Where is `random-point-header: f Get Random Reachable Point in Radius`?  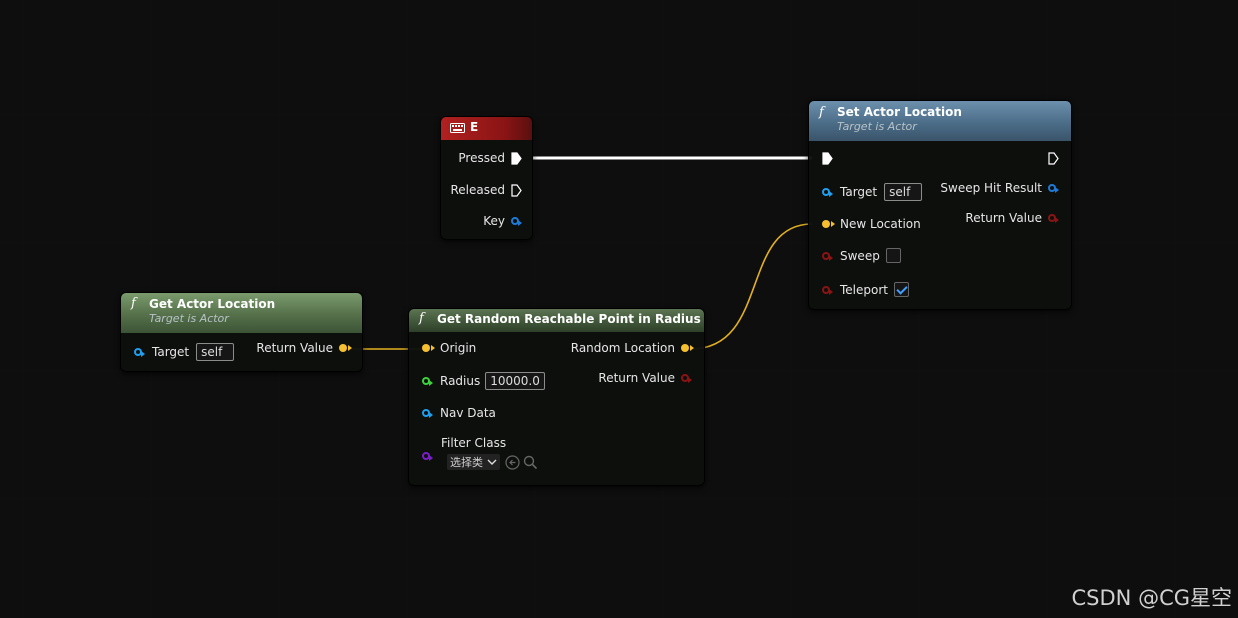 random-point-header: f Get Random Reachable Point in Radius is located at coordinates (556, 320).